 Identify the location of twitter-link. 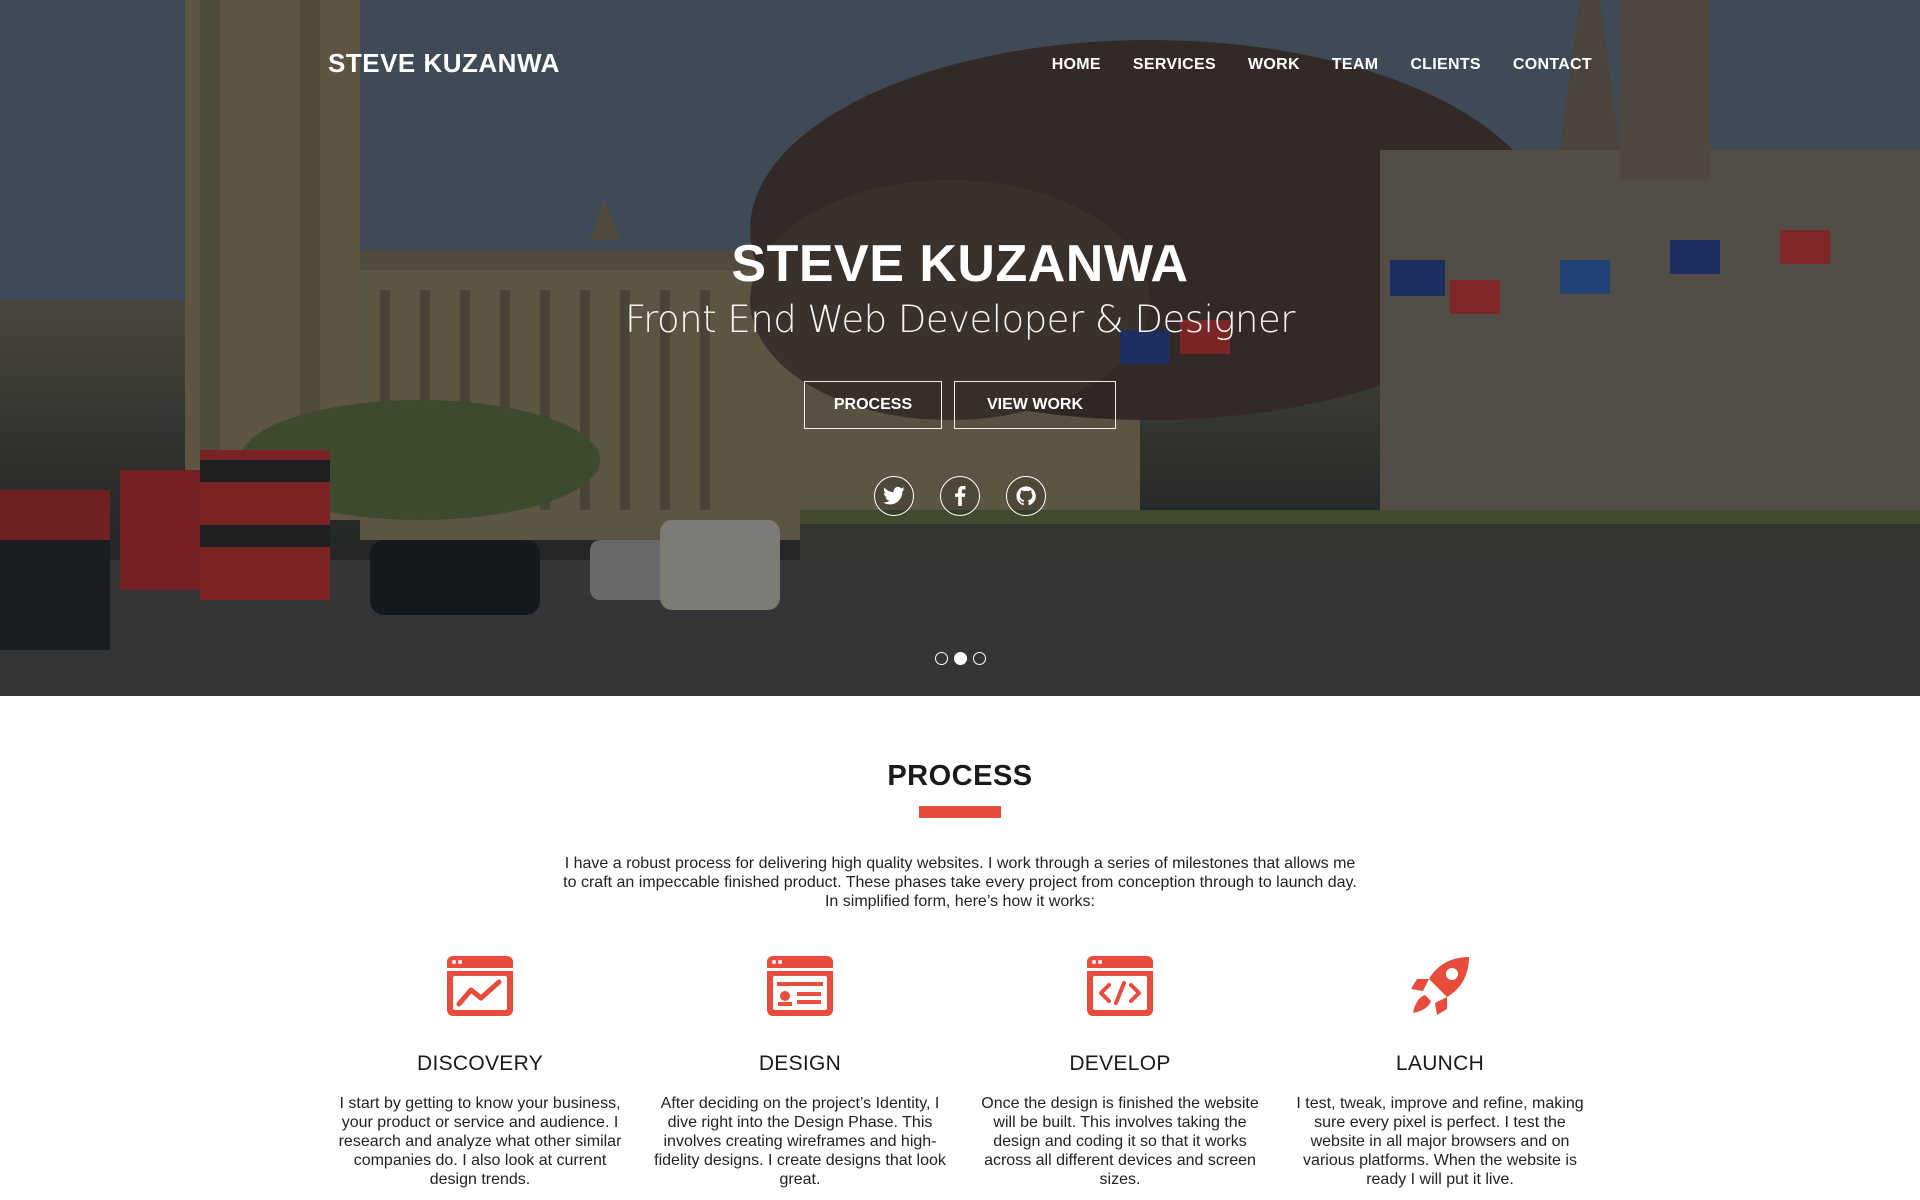
(894, 496).